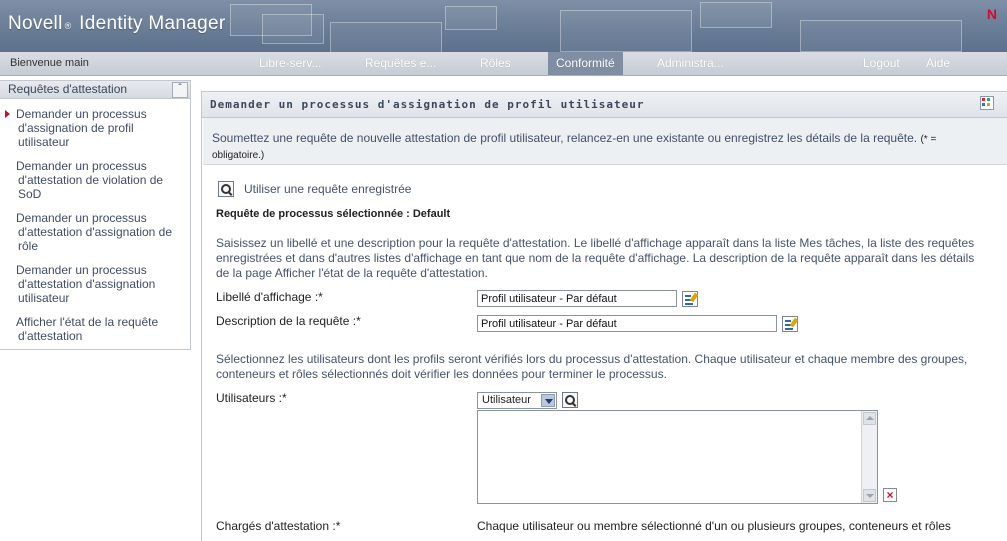 This screenshot has width=1007, height=541. I want to click on attesters-label: Chargés d'attestation :*, so click(278, 526).